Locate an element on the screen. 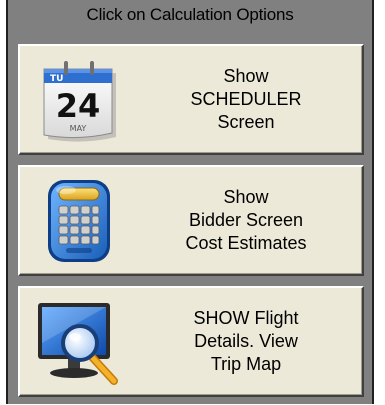 The width and height of the screenshot is (385, 405). calendar-weekday: TU is located at coordinates (56, 79).